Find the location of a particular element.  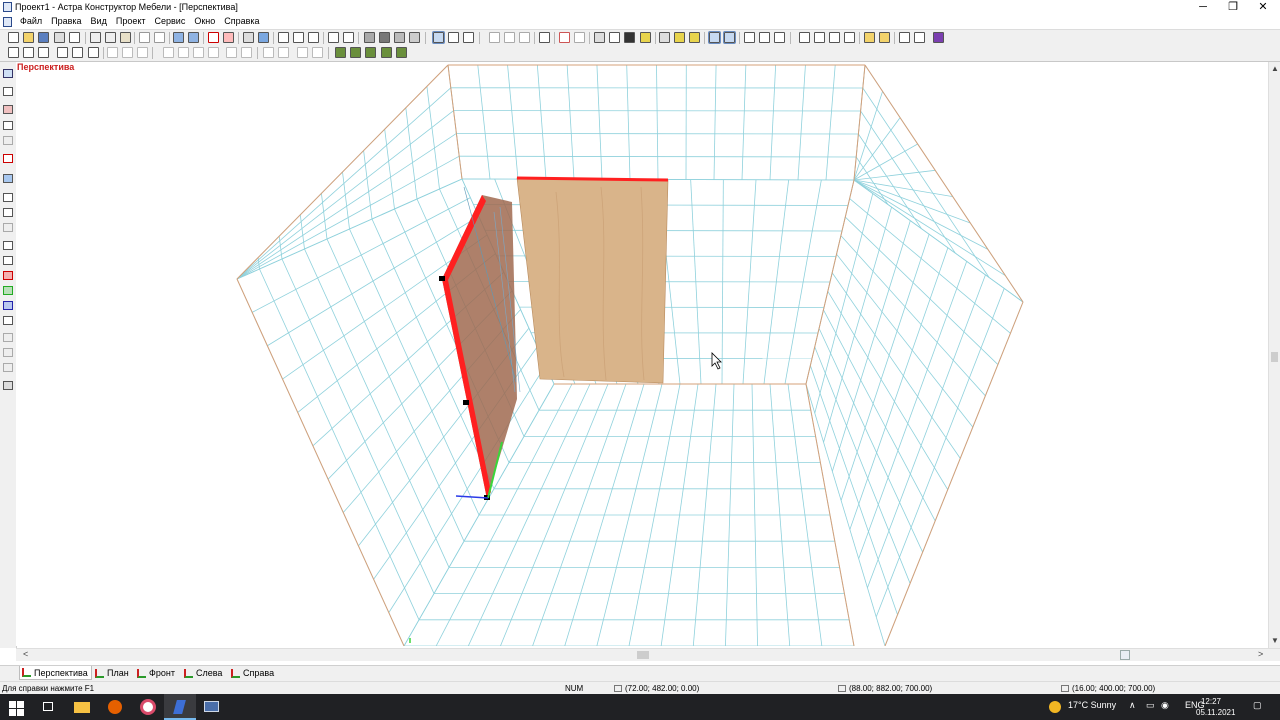

menu-service: Сервис is located at coordinates (170, 21).